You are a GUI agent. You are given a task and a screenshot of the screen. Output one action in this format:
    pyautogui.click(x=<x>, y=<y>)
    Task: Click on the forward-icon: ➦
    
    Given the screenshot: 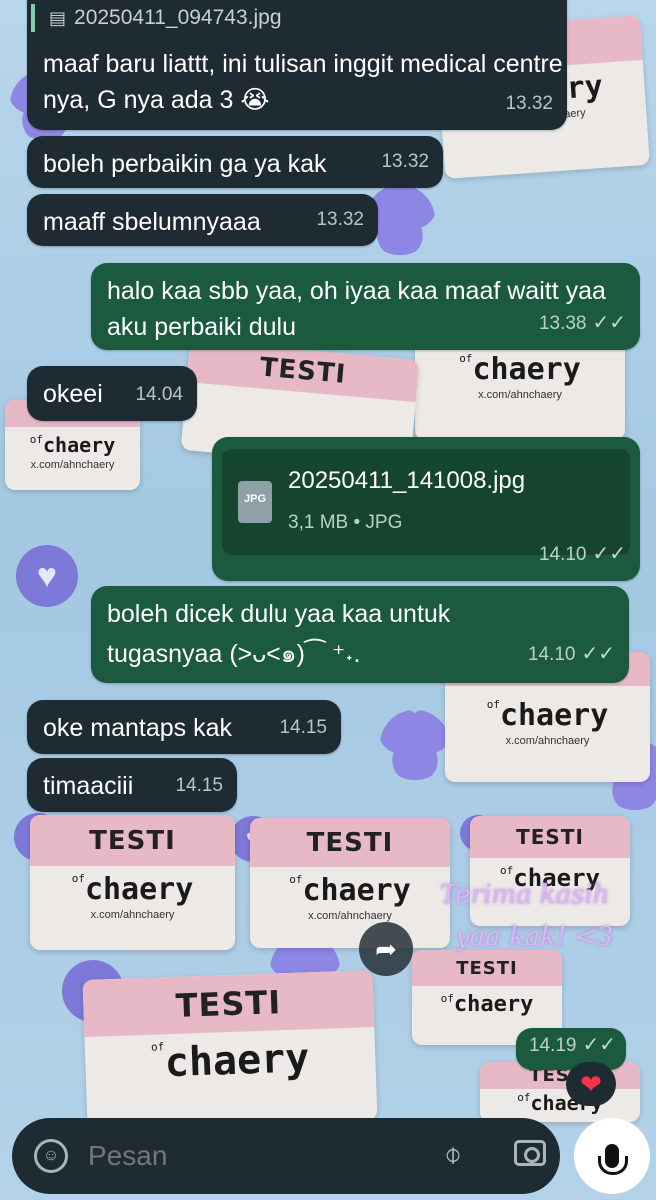 What is the action you would take?
    pyautogui.click(x=386, y=949)
    